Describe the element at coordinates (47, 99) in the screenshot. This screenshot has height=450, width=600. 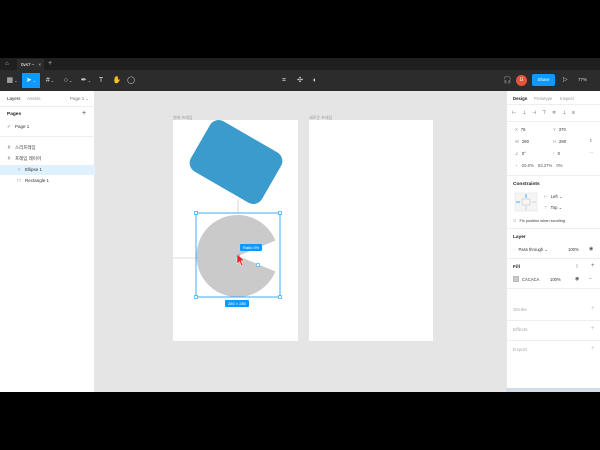
I see `left-panel-tabs: Layers Assets Page 1 ⌄` at that location.